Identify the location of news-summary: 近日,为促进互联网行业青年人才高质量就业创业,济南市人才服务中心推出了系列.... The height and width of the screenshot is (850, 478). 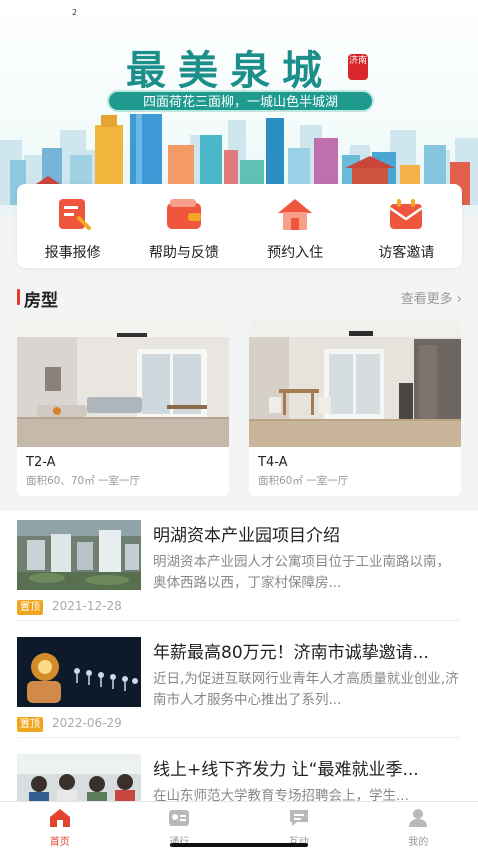
(306, 689).